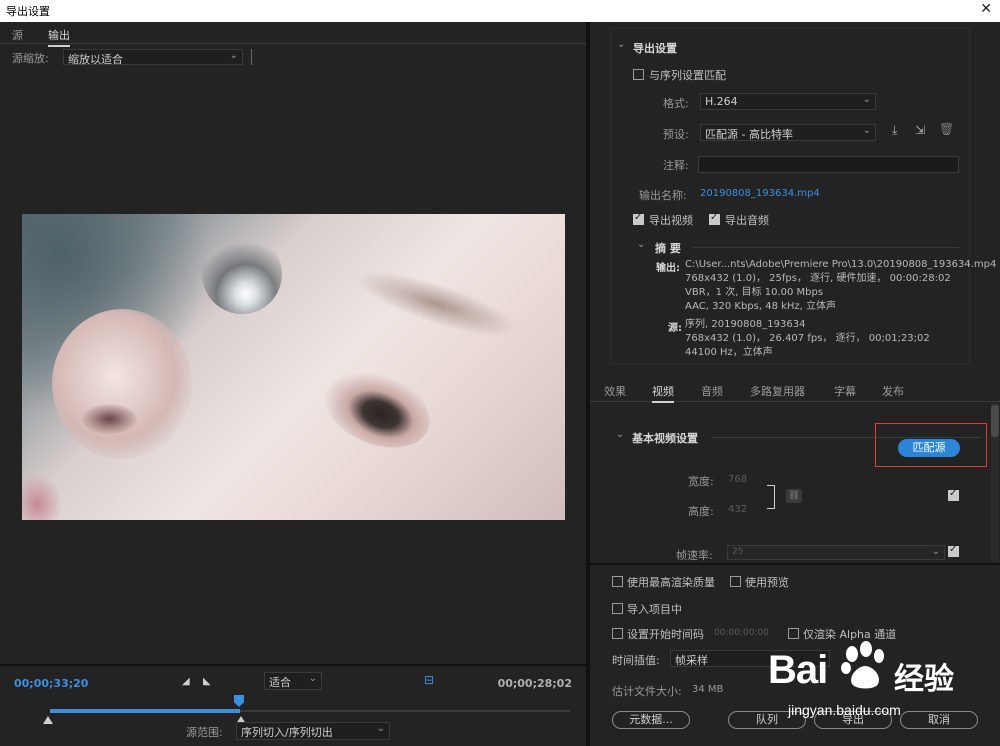  What do you see at coordinates (794, 496) in the screenshot?
I see `constrain-proportions-icon: ⛓` at bounding box center [794, 496].